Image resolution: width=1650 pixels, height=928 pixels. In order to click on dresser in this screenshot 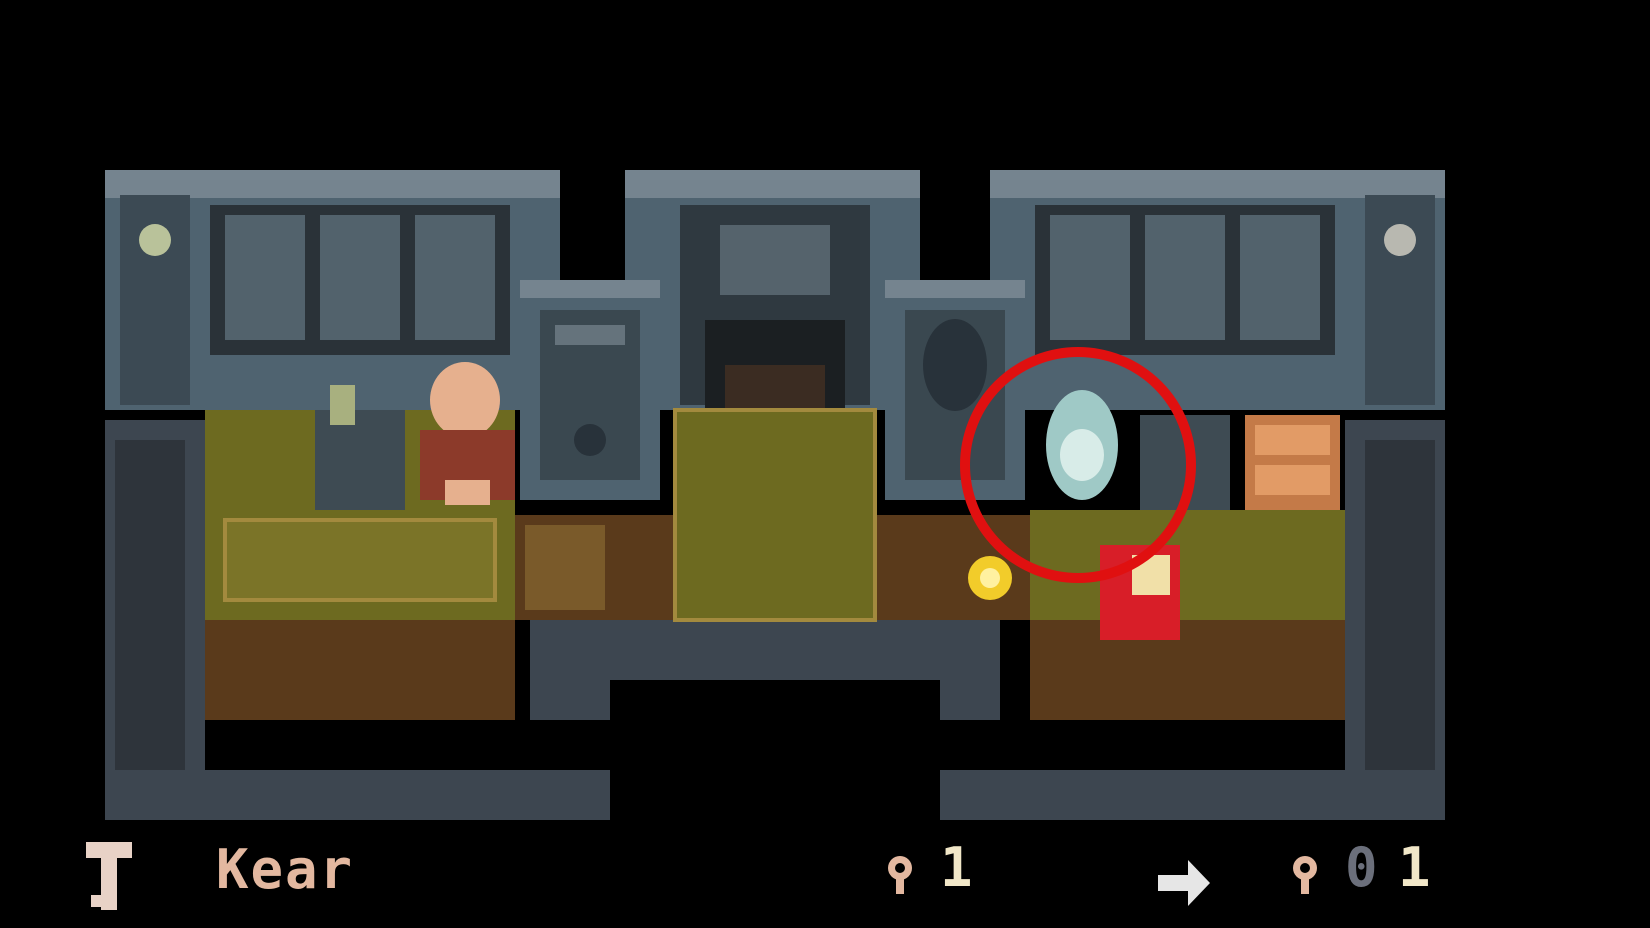, I will do `click(1292, 462)`.